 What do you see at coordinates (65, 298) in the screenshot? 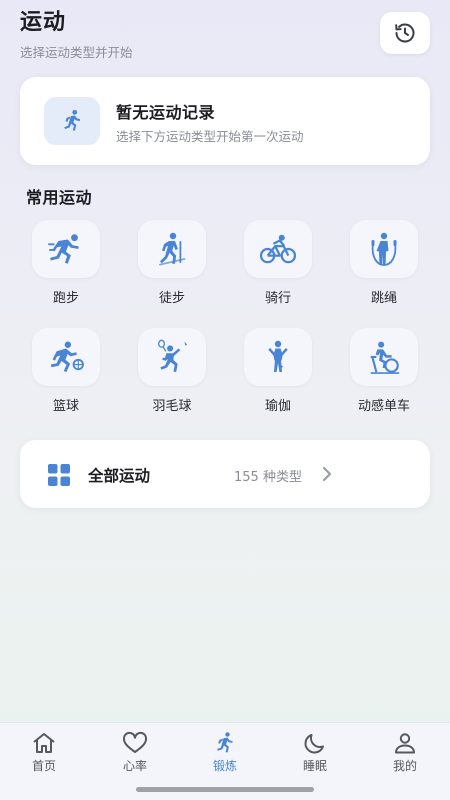
I see `sport-label: 跑步` at bounding box center [65, 298].